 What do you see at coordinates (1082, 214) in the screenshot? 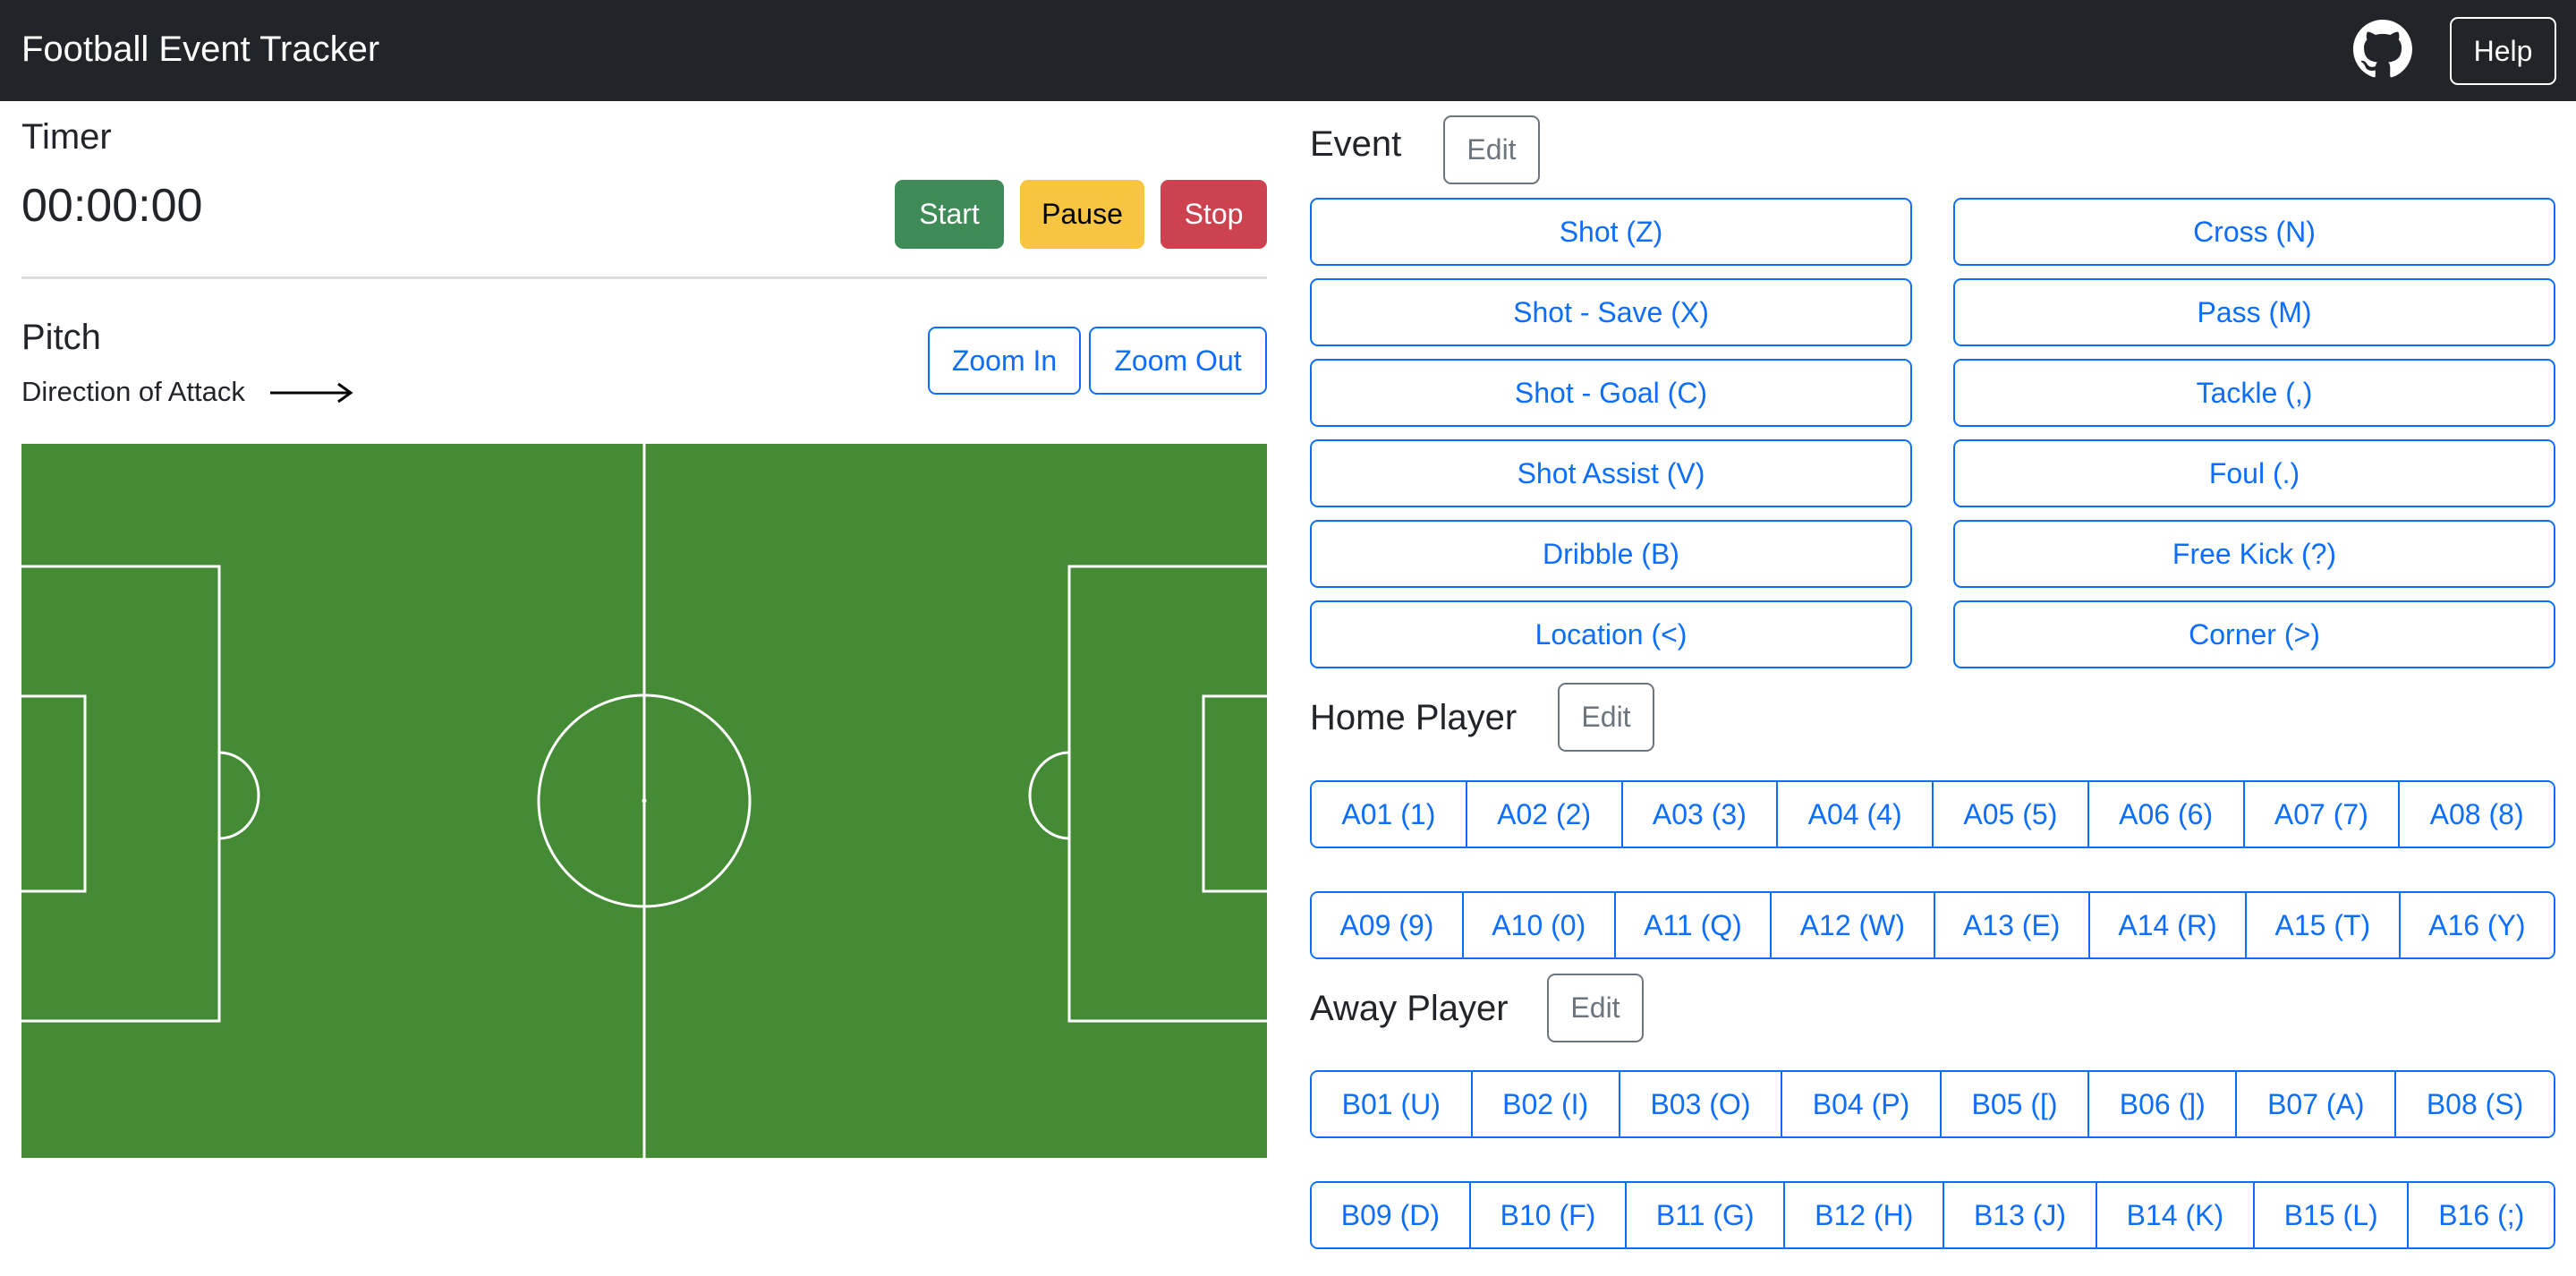
I see `pause-button: Pause` at bounding box center [1082, 214].